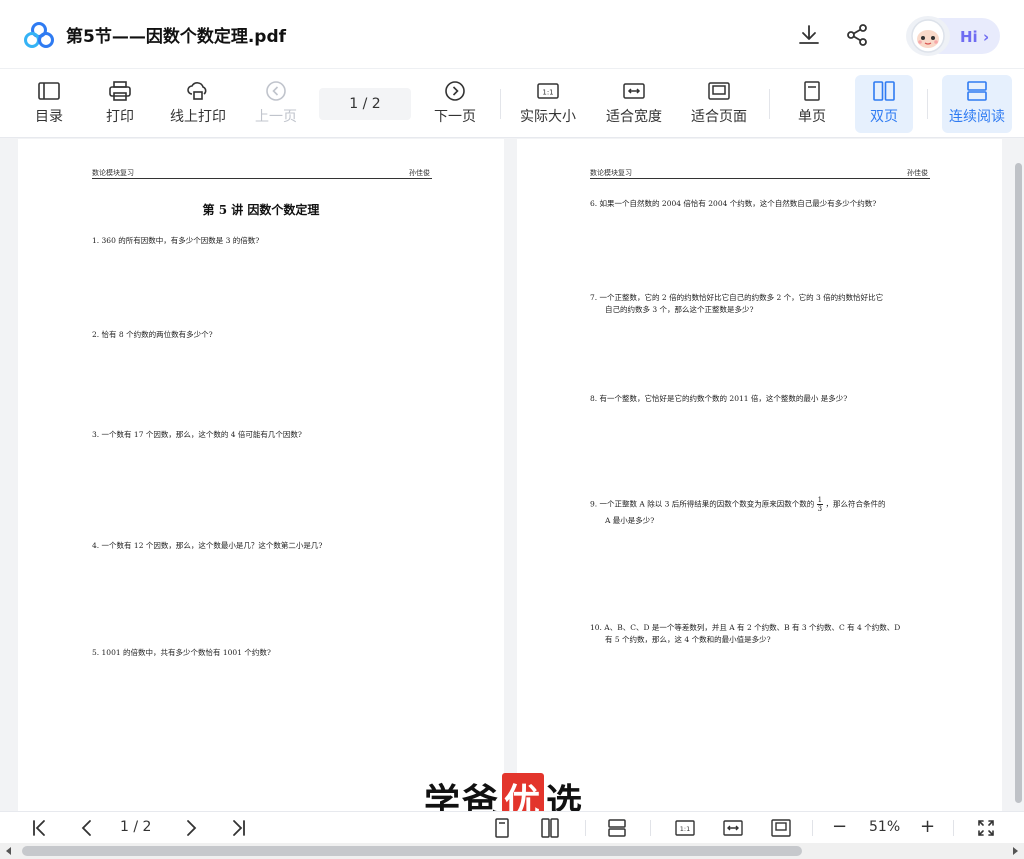 The width and height of the screenshot is (1024, 859). I want to click on zoom-out-button: −, so click(839, 826).